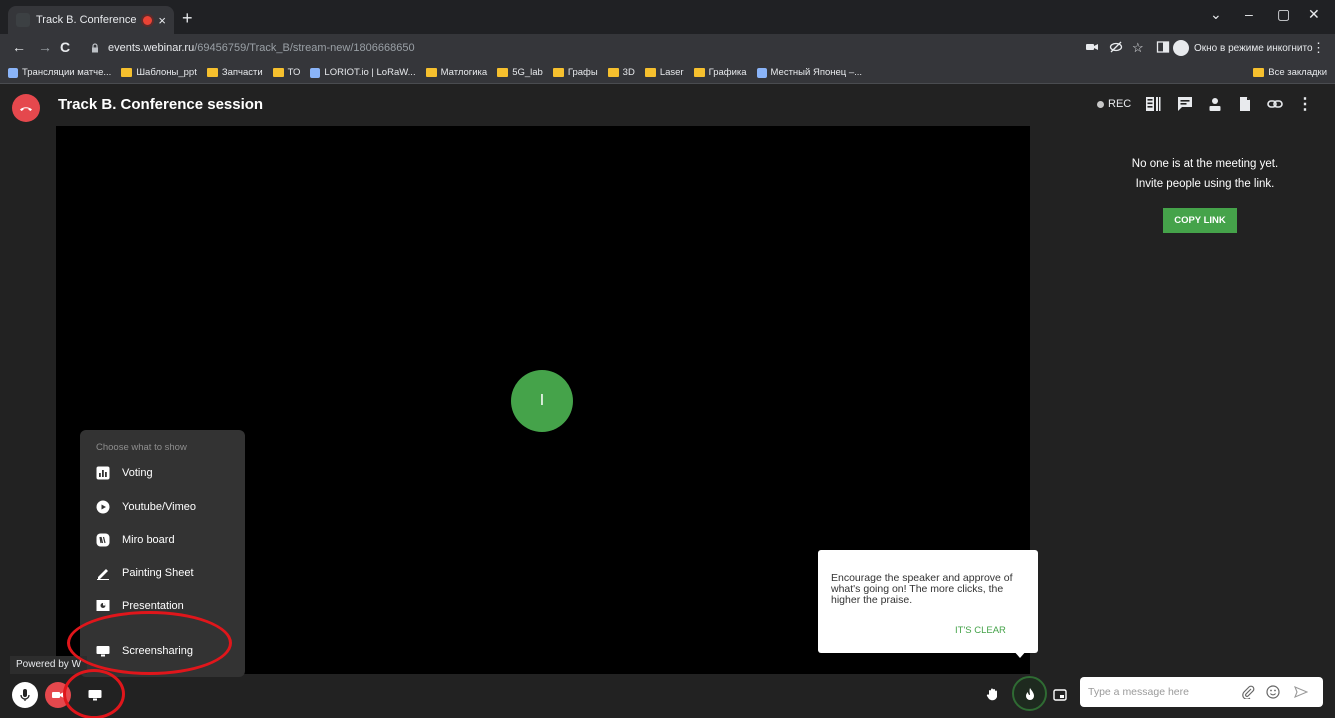  What do you see at coordinates (294, 72) in the screenshot?
I see `bookmark-label: ТО` at bounding box center [294, 72].